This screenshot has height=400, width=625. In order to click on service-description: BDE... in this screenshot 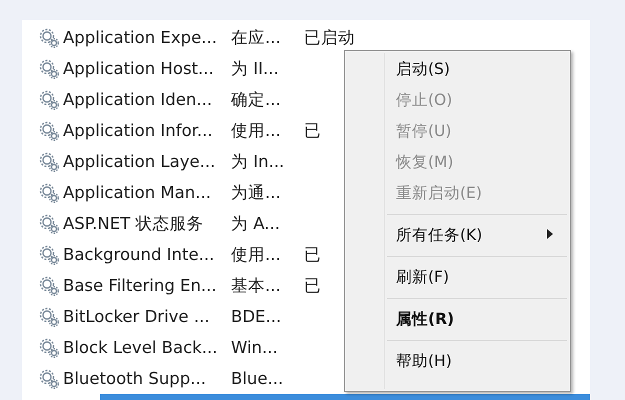, I will do `click(256, 316)`.